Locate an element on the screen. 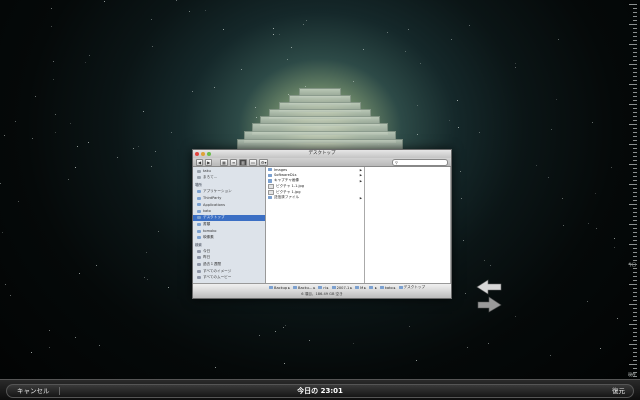 Image resolution: width=640 pixels, height=400 pixels. sidebar-item: 昨日 is located at coordinates (229, 258).